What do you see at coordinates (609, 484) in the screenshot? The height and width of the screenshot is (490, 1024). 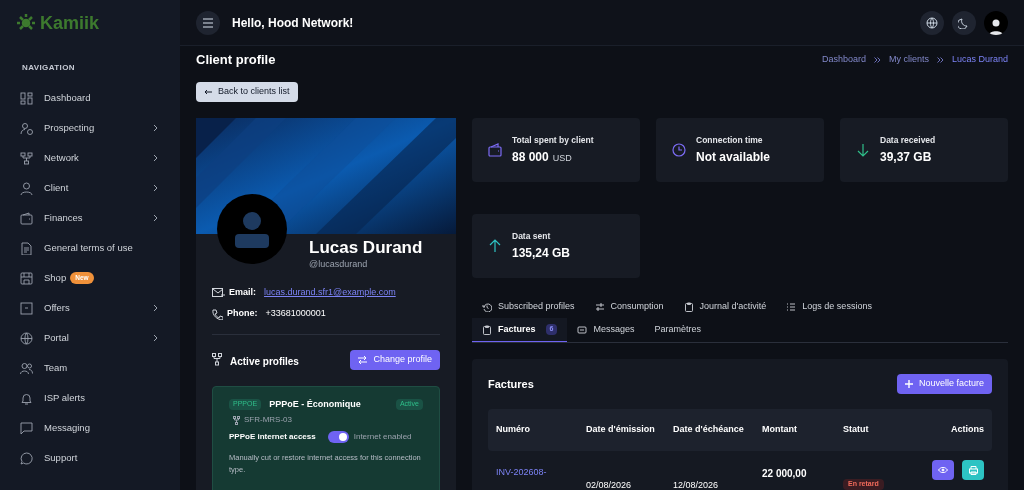 I see `table-cell-text: 02/08/2026` at bounding box center [609, 484].